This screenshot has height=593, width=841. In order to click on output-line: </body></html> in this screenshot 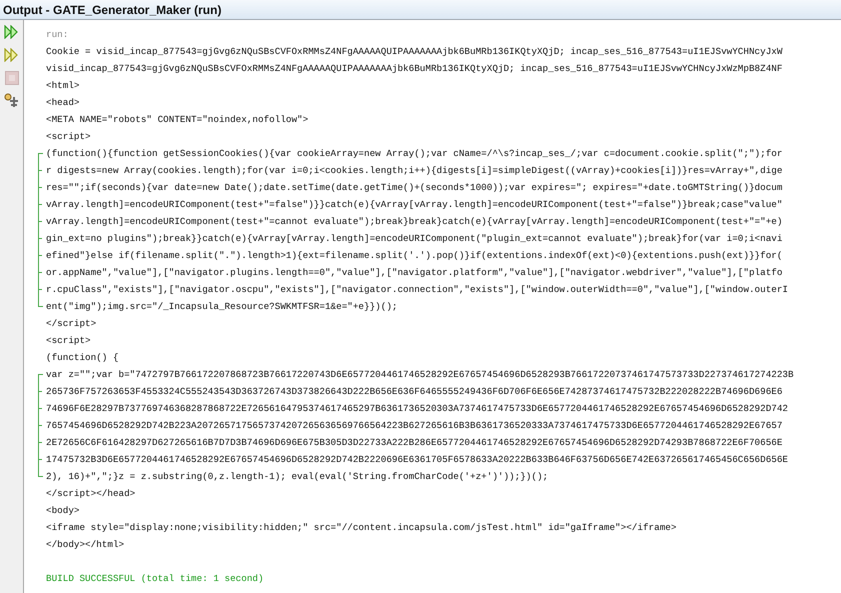, I will do `click(85, 544)`.